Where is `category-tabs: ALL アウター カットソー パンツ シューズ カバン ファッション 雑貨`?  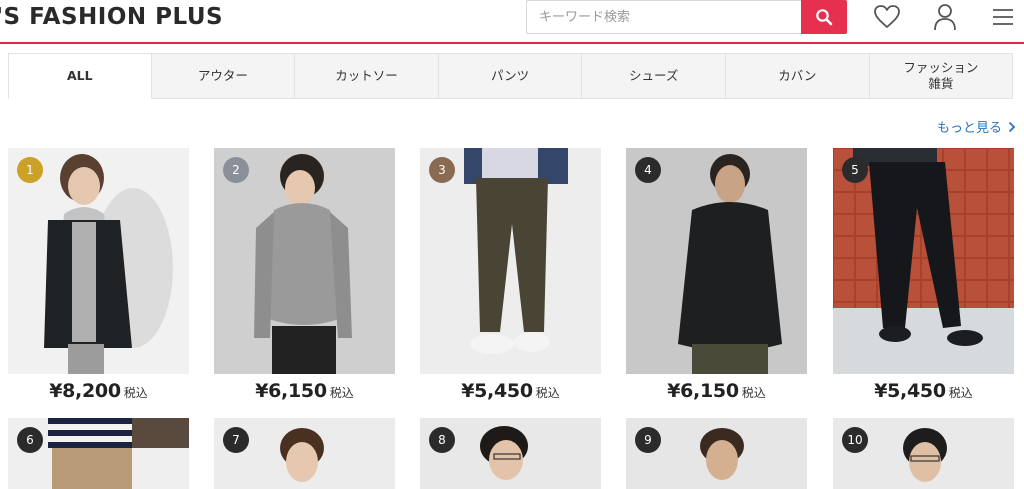
category-tabs: ALL アウター カットソー パンツ シューズ カバン ファッション 雑貨 is located at coordinates (516, 76).